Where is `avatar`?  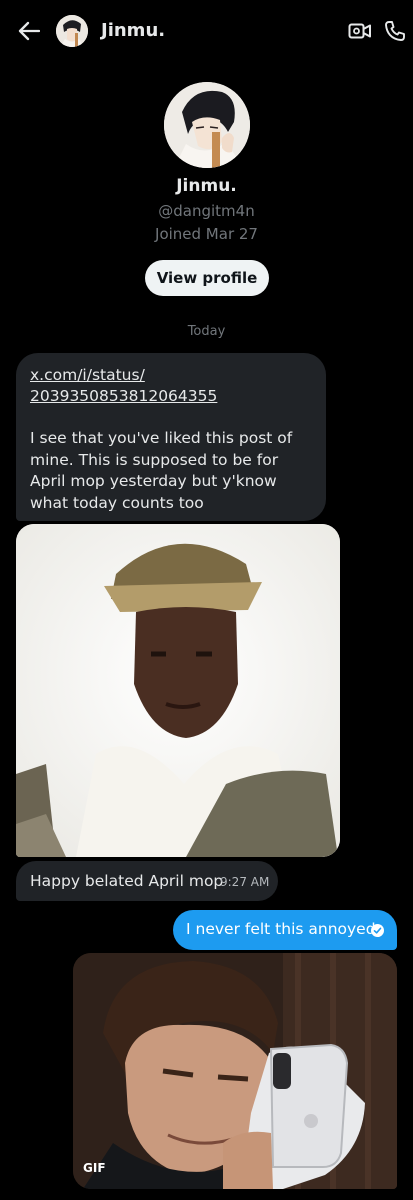
avatar is located at coordinates (72, 31).